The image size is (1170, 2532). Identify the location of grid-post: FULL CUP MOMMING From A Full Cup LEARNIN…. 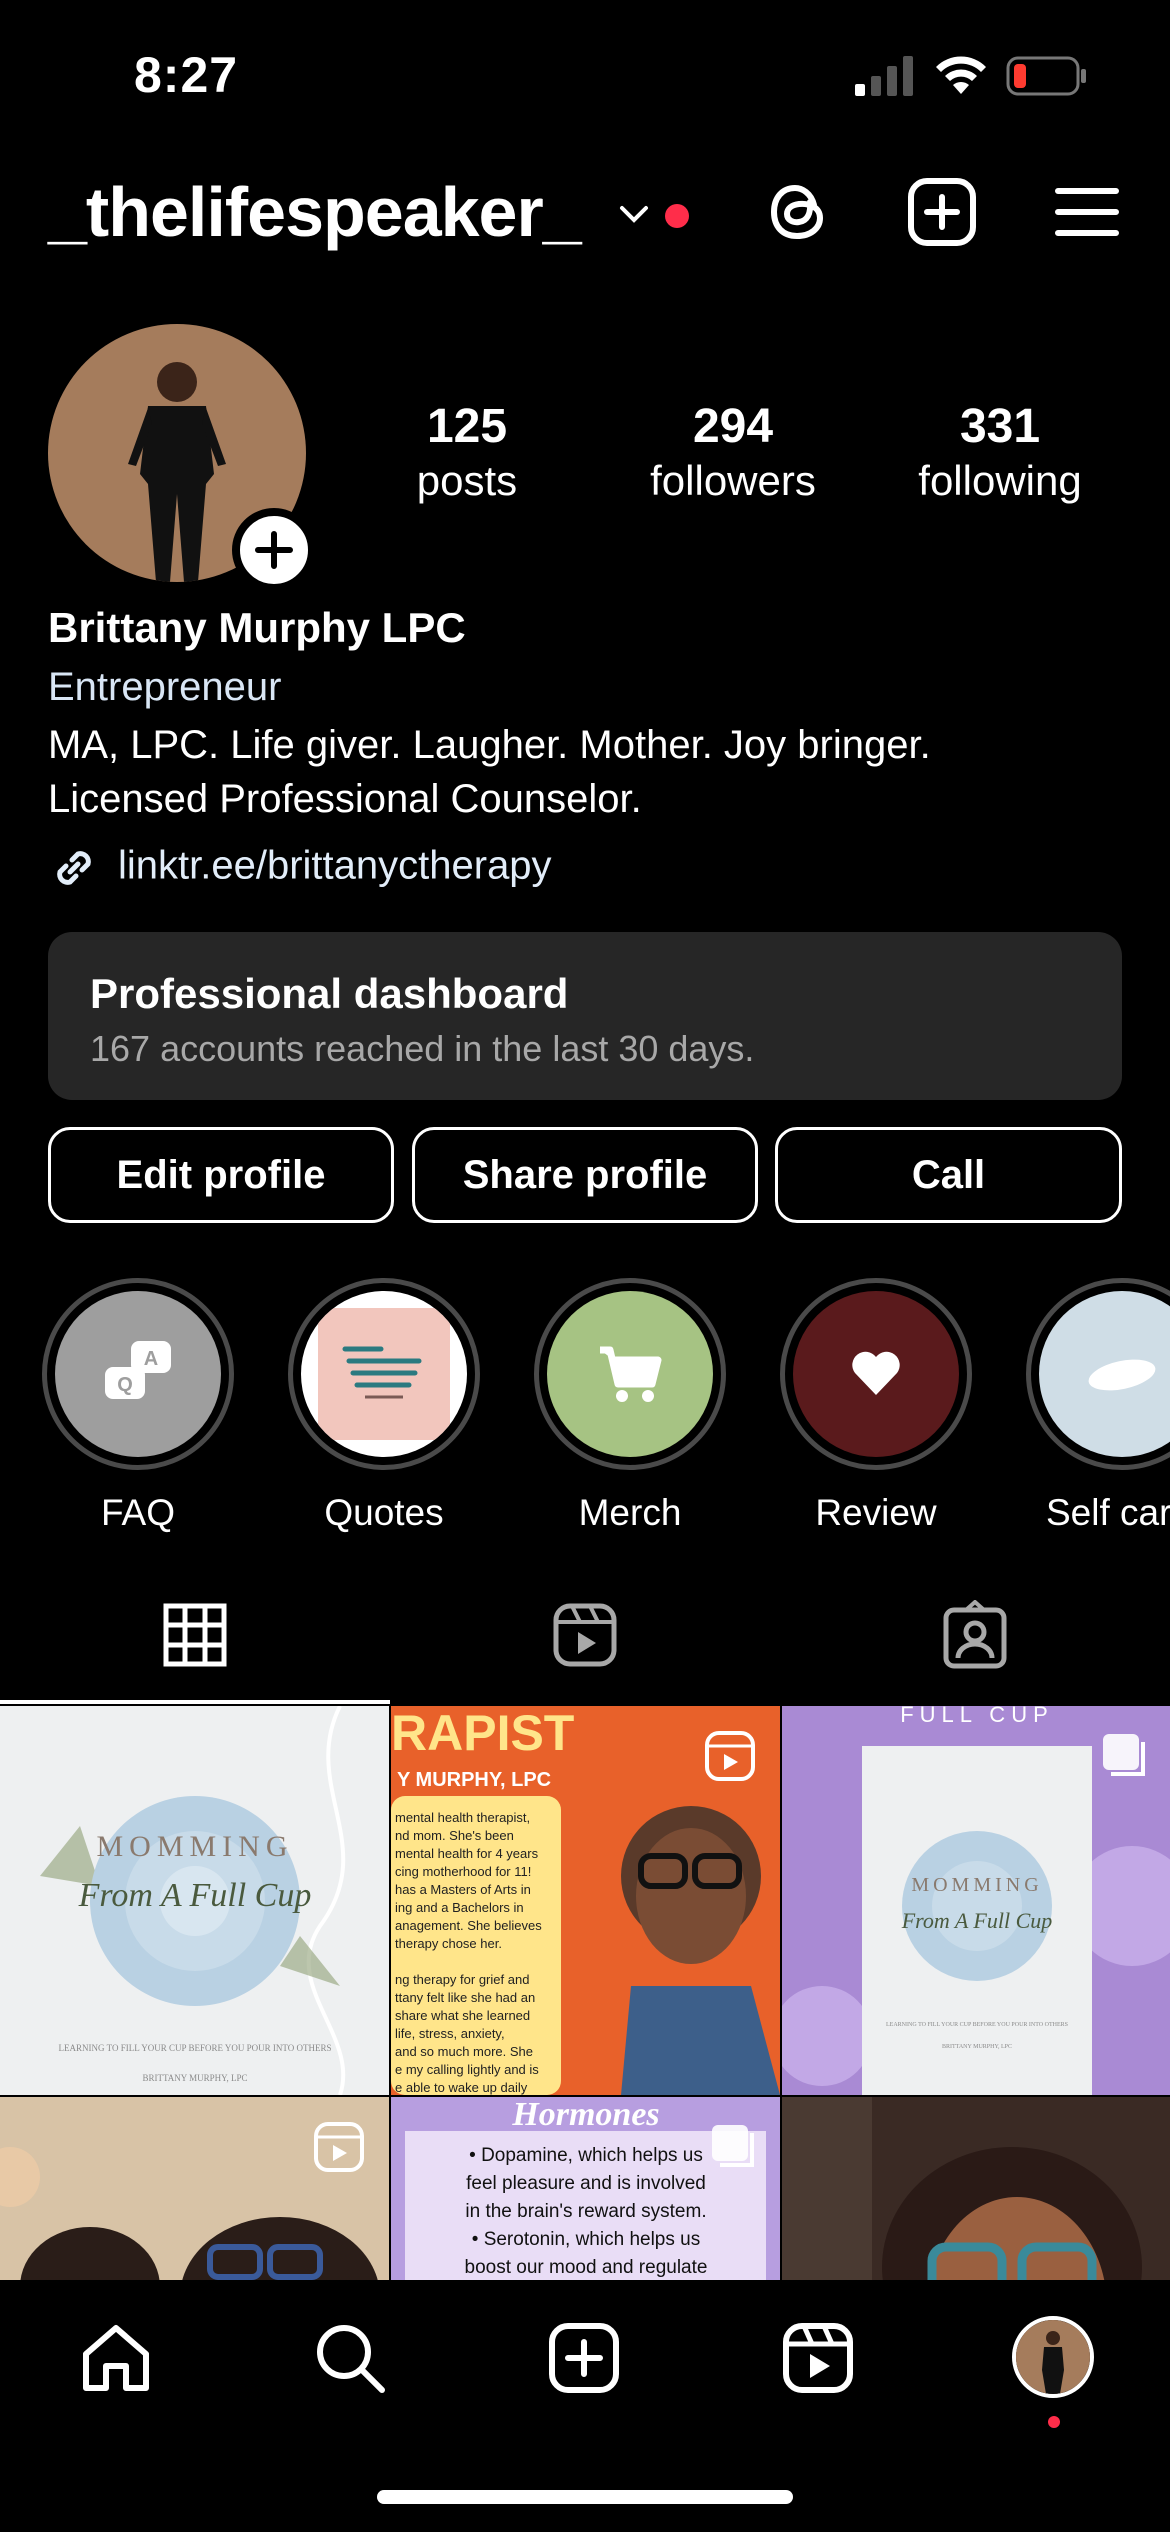
(976, 1900).